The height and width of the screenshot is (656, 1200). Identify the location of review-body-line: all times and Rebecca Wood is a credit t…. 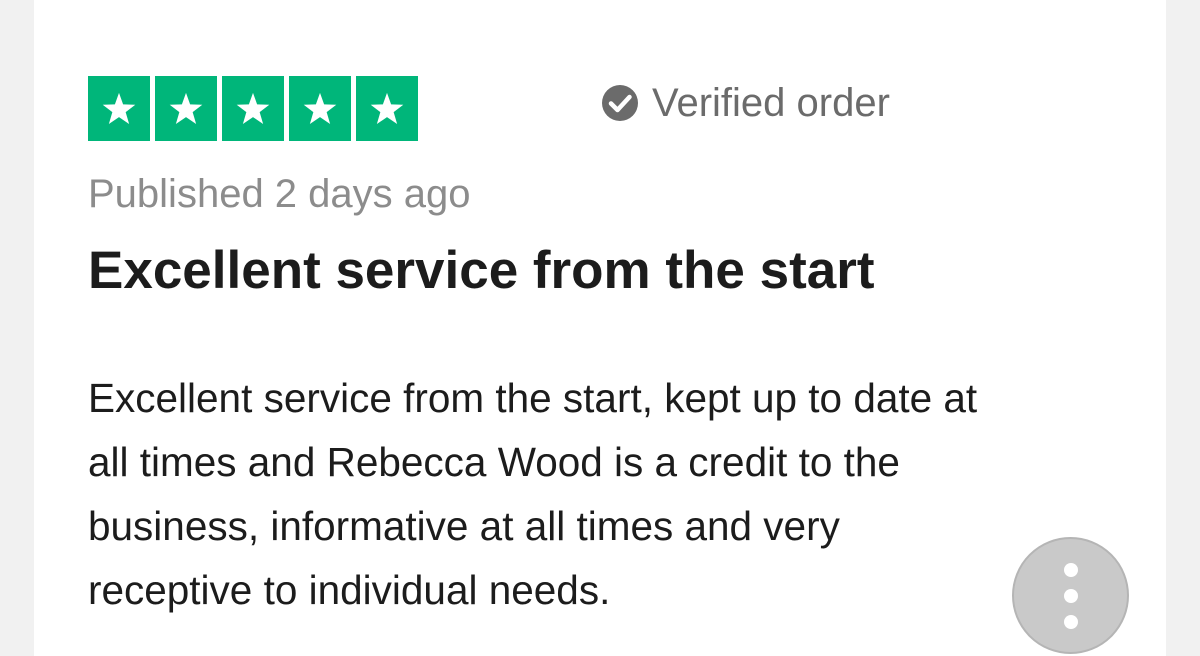
(494, 462).